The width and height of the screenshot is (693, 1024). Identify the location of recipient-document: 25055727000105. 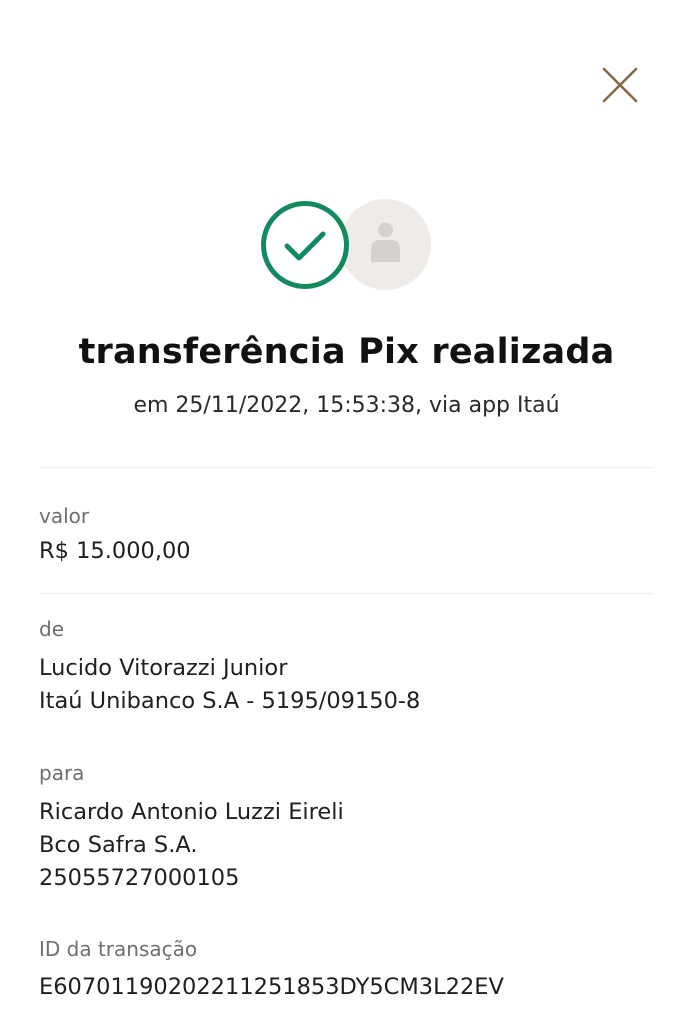
(139, 878).